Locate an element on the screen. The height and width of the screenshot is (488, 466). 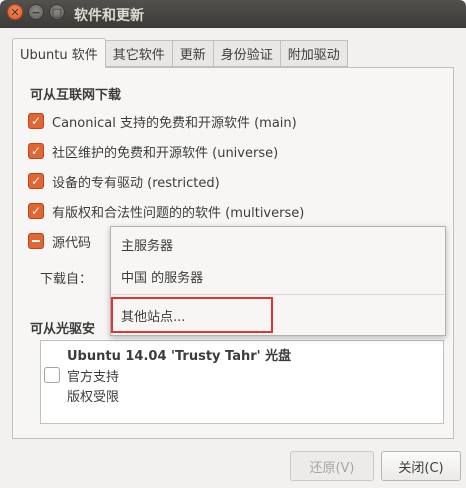
tab-additional-drivers: 附加驱动 is located at coordinates (314, 53).